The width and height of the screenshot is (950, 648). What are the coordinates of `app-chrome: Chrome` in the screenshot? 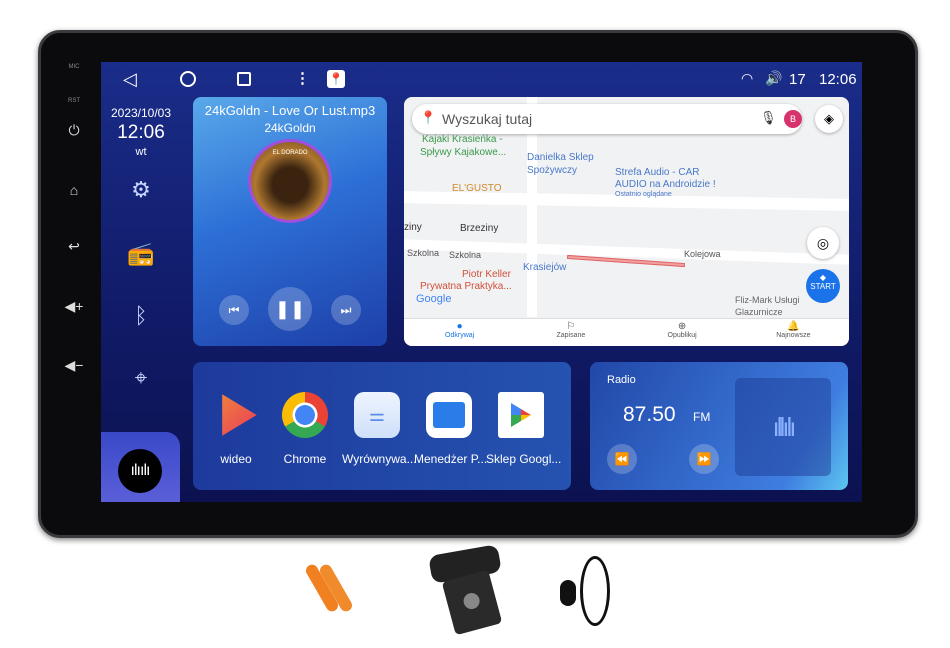 It's located at (305, 429).